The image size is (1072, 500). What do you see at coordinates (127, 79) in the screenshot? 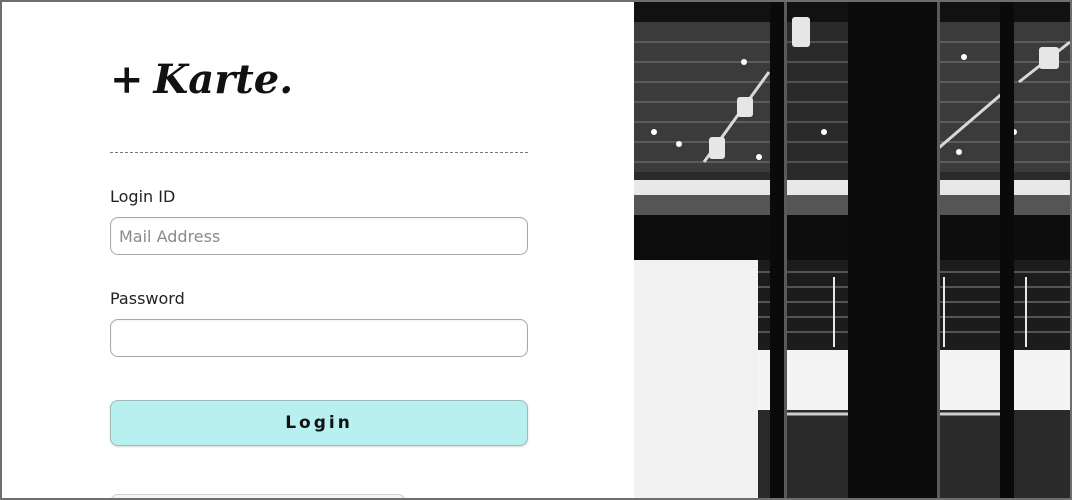
I see `brand-plus: +` at bounding box center [127, 79].